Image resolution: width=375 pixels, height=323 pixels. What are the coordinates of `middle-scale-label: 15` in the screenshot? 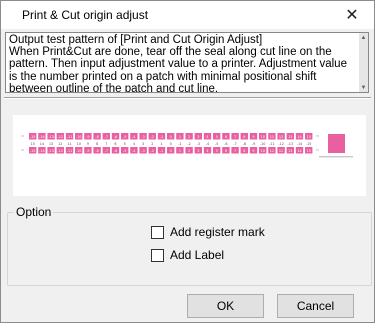 It's located at (33, 144).